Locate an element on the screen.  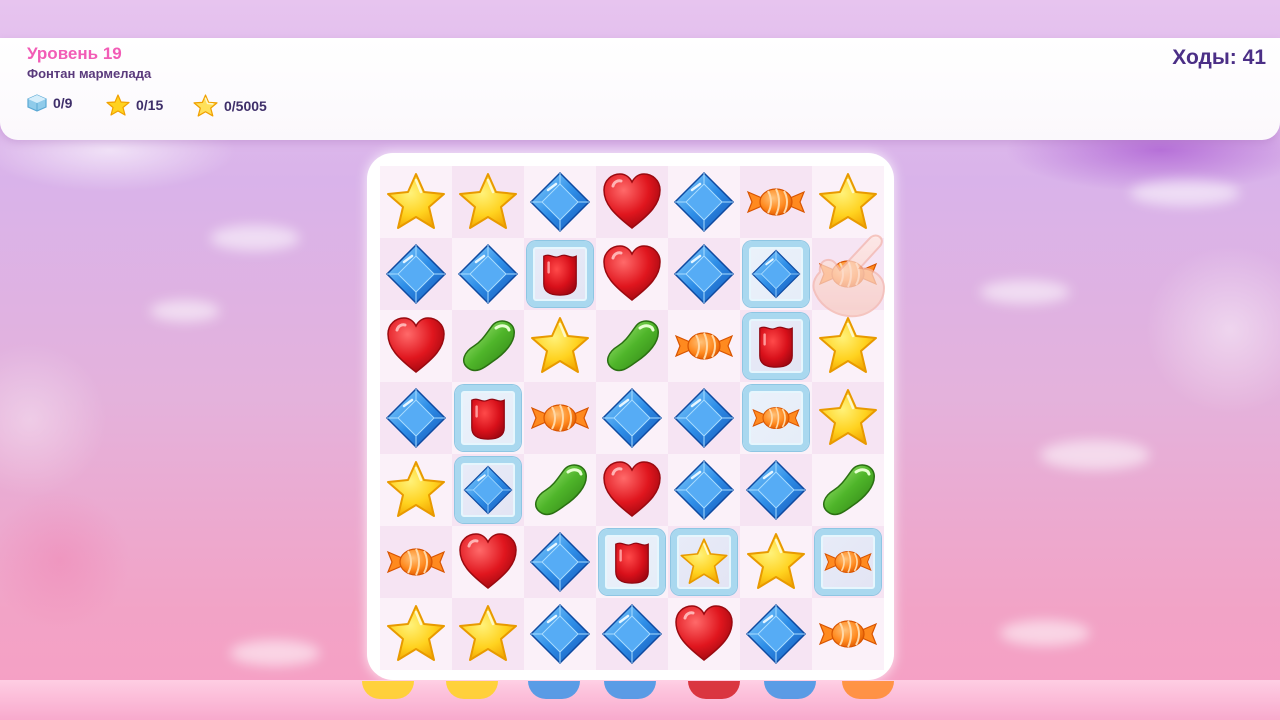
level-subtitle: Фонтан мармелада is located at coordinates (89, 73).